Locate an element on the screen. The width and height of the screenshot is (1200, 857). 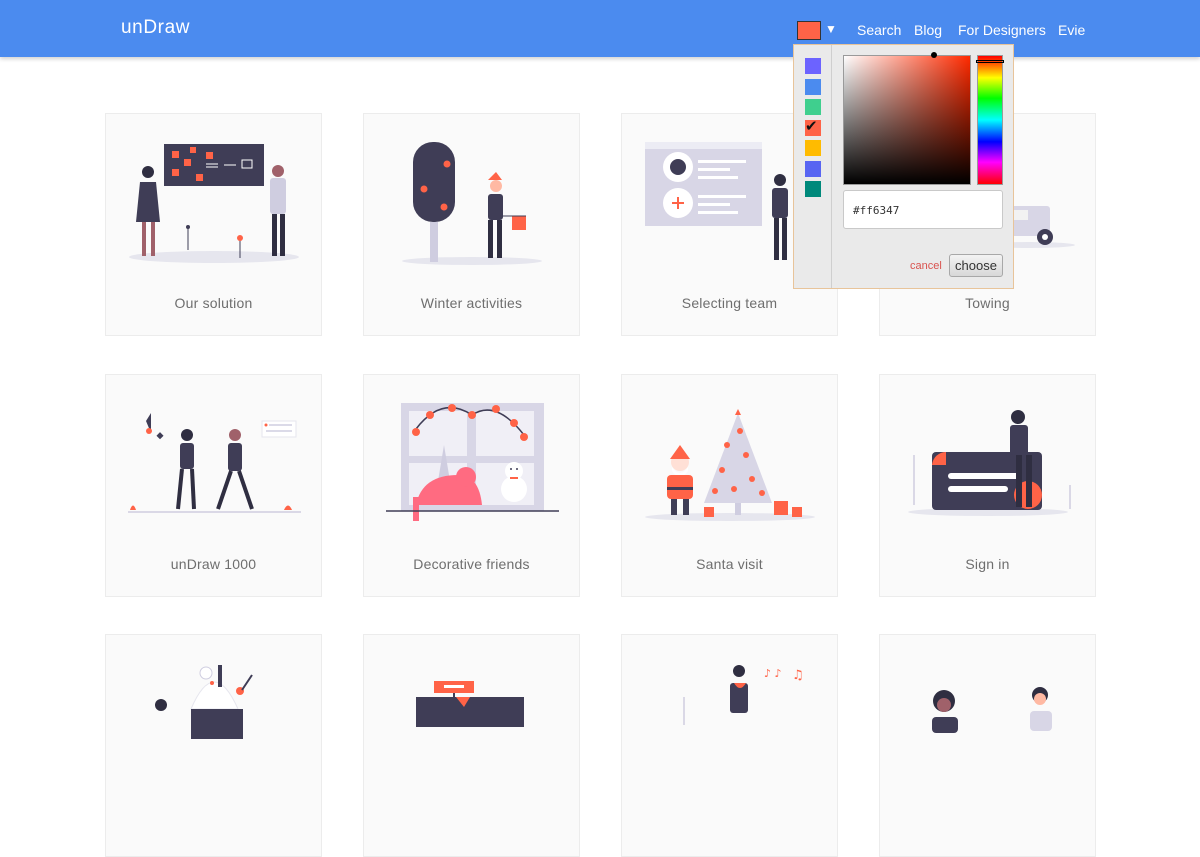
hue-slider is located at coordinates (990, 120).